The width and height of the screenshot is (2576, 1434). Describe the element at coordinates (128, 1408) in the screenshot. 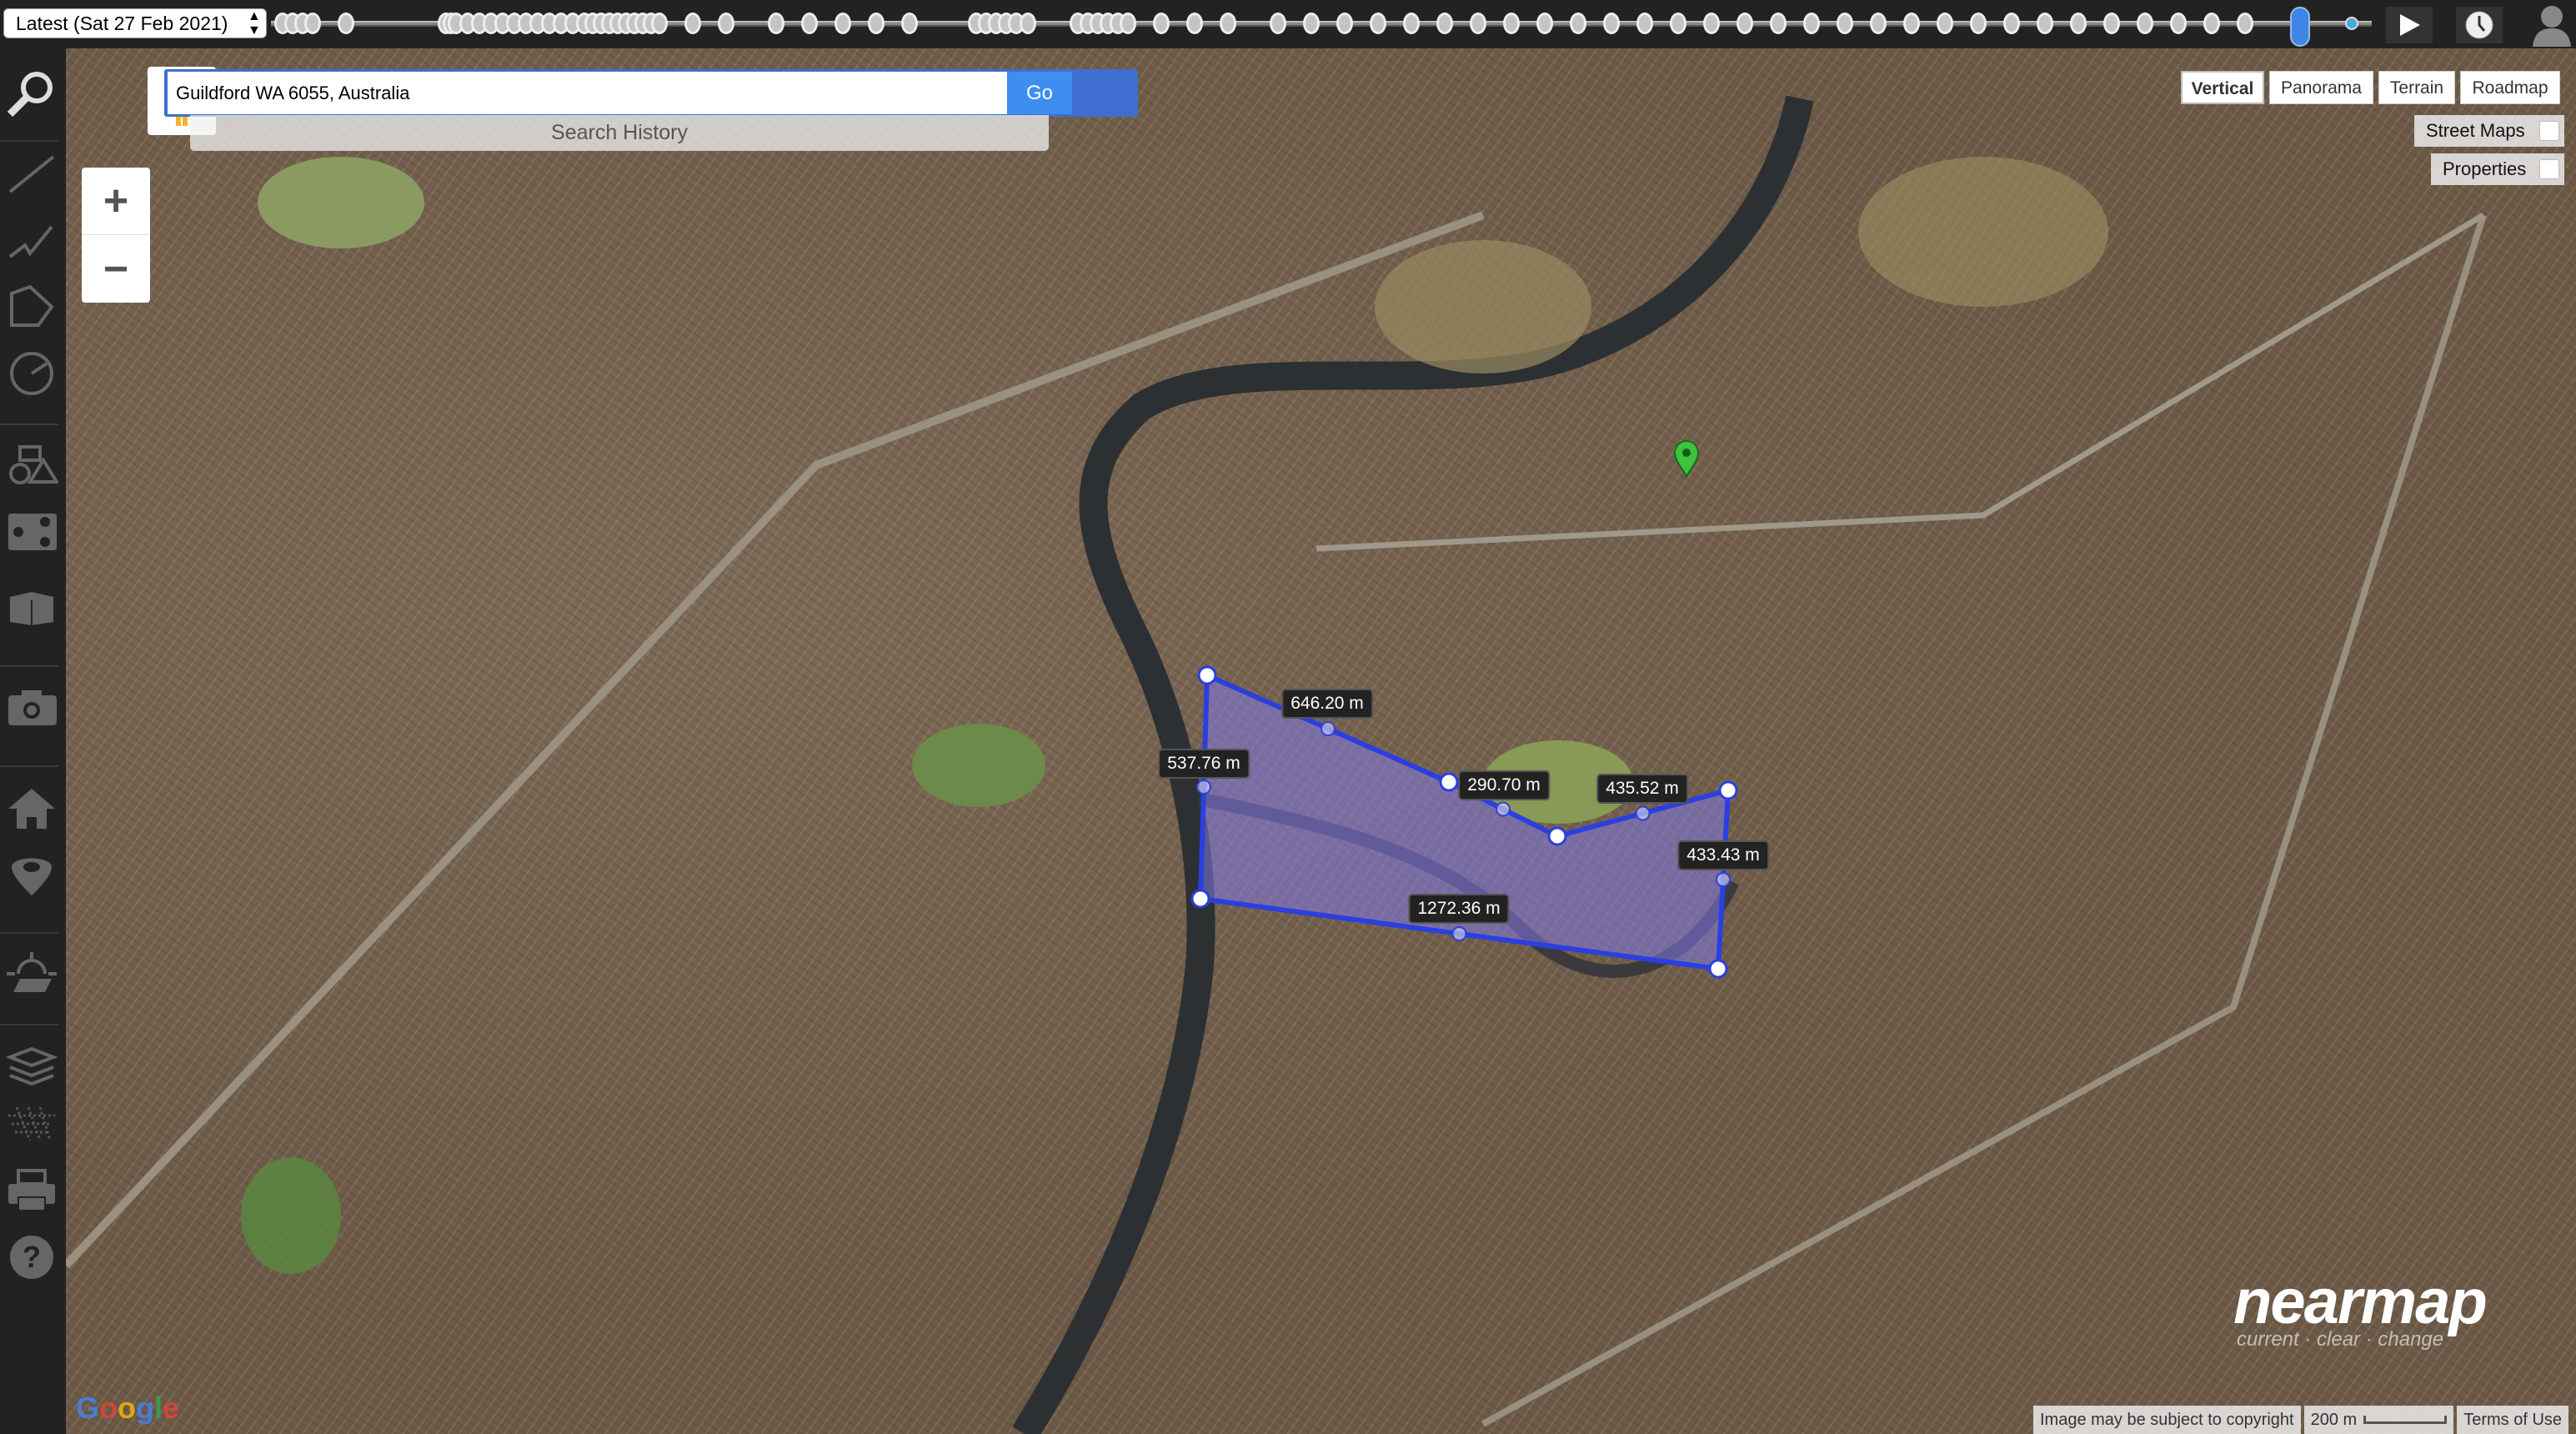

I see `google-logo: Google` at that location.